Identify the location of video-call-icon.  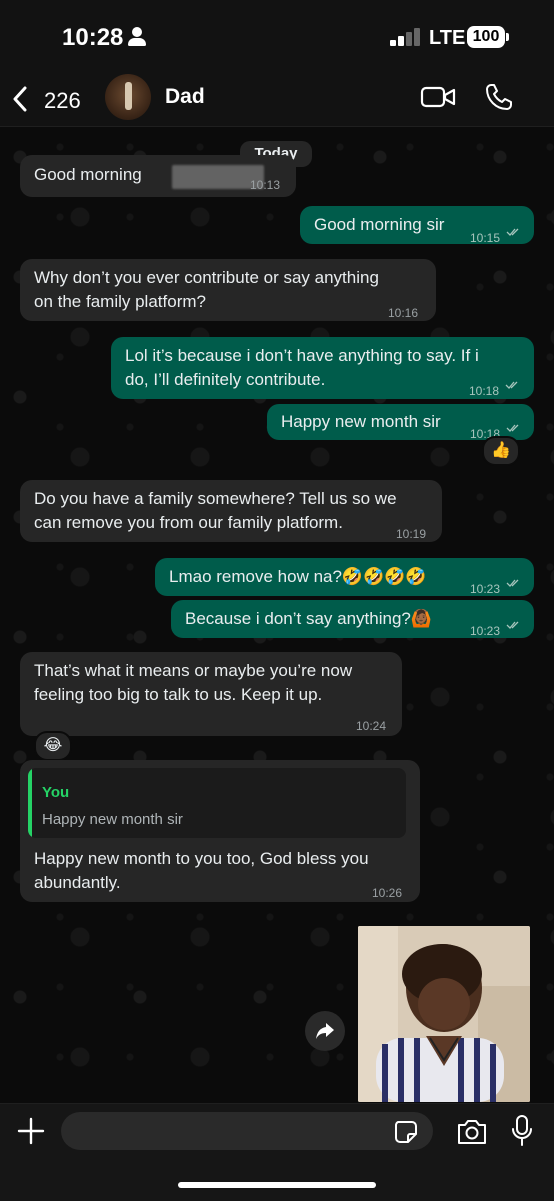
(438, 97).